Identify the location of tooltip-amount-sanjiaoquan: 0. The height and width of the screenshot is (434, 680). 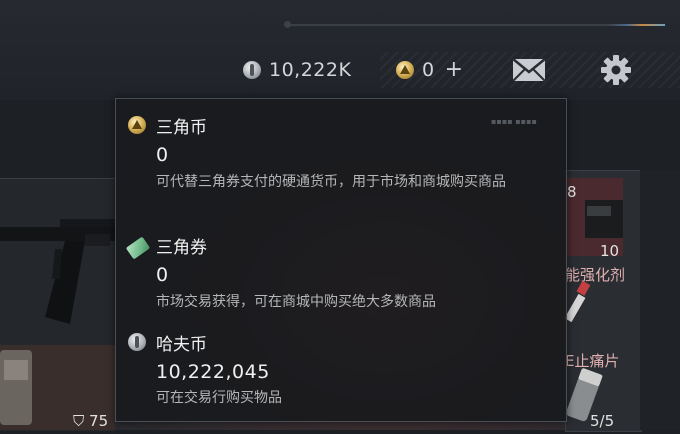
(162, 275).